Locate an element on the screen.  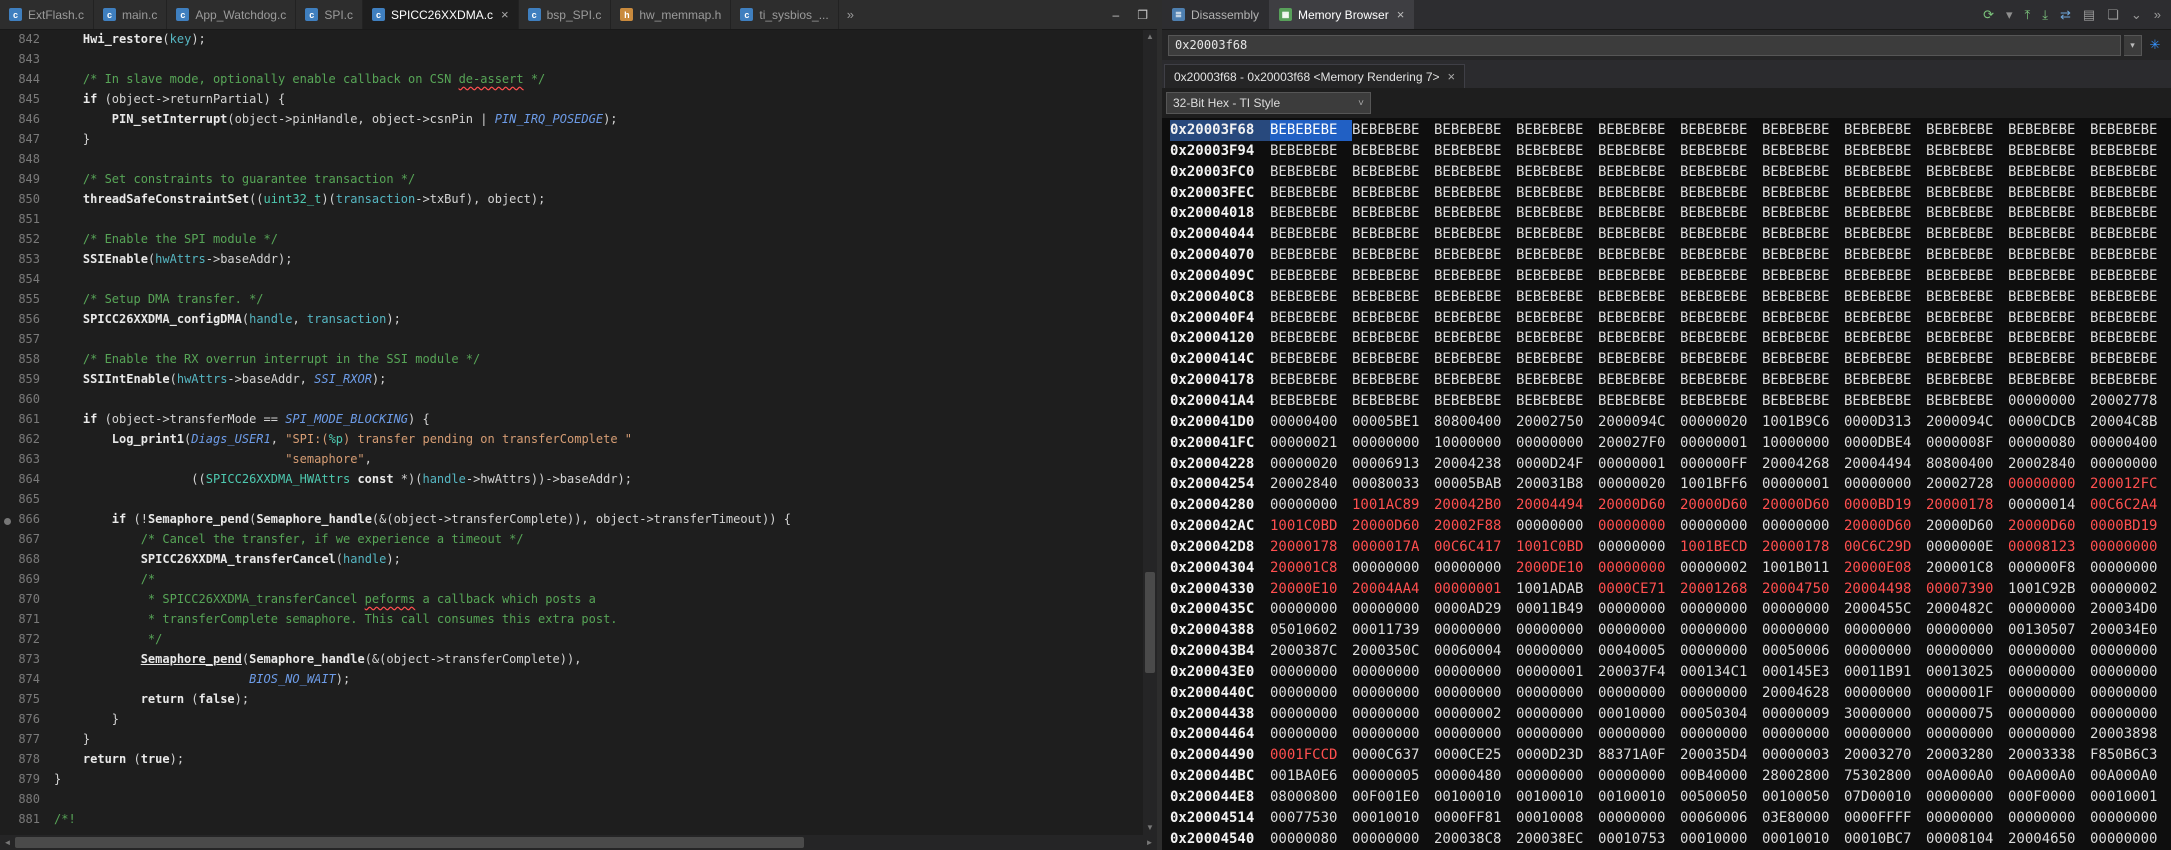
scroll-right-icon: ► is located at coordinates (1149, 842).